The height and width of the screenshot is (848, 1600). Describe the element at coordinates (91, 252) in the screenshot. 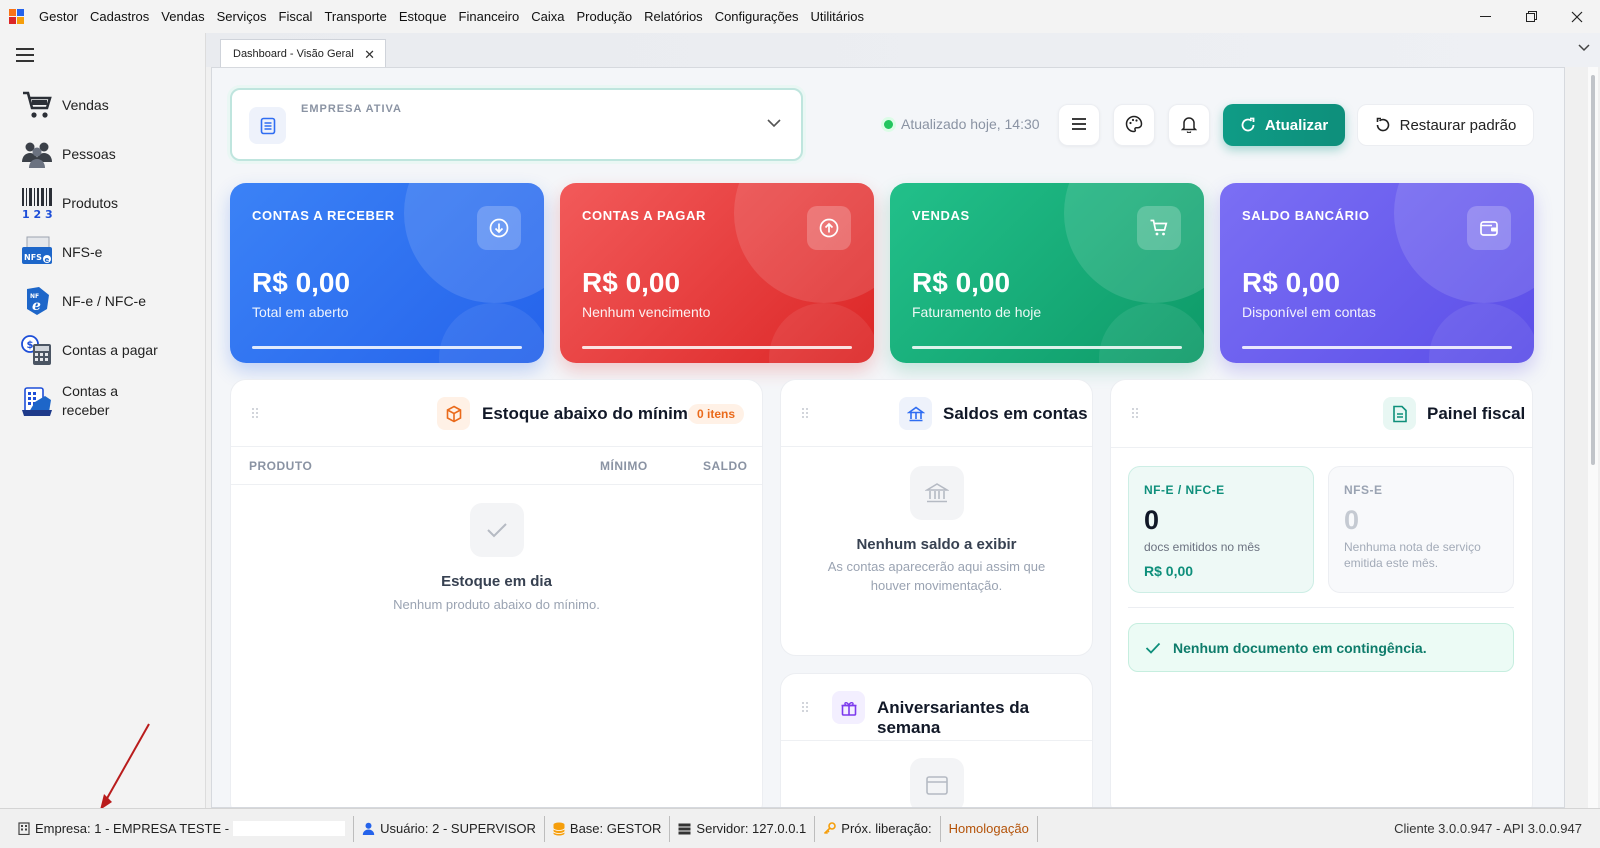

I see `sidebar-item-nfse: NFS e NFS-e` at that location.